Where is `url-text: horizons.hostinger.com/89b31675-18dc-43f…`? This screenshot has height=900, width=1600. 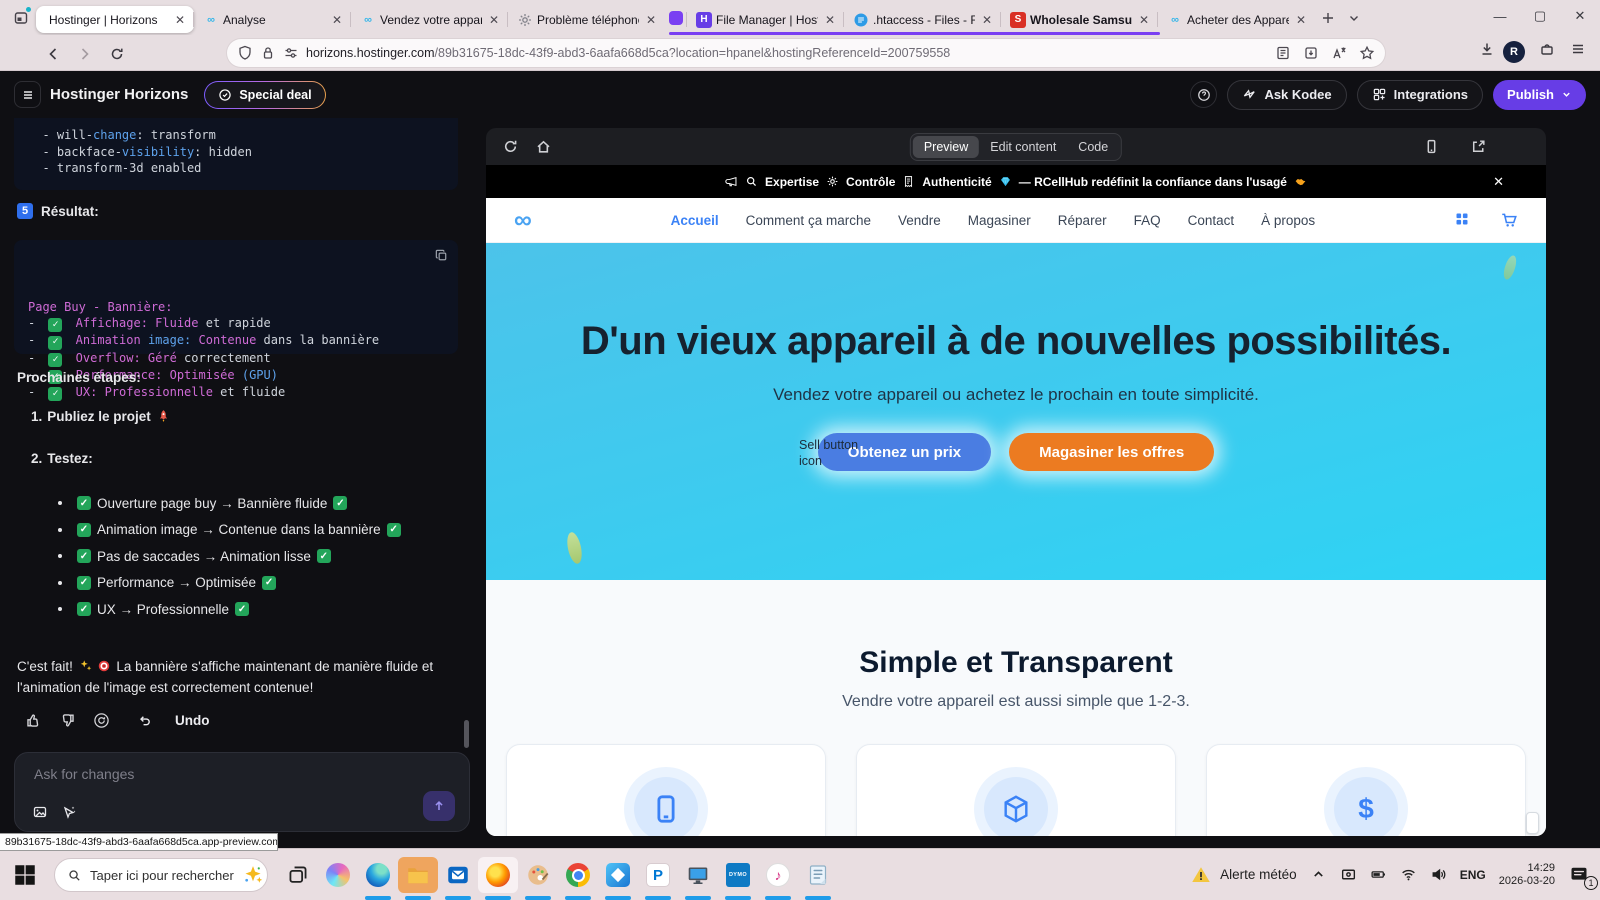
url-text: horizons.hostinger.com/89b31675-18dc-43f… is located at coordinates (784, 53).